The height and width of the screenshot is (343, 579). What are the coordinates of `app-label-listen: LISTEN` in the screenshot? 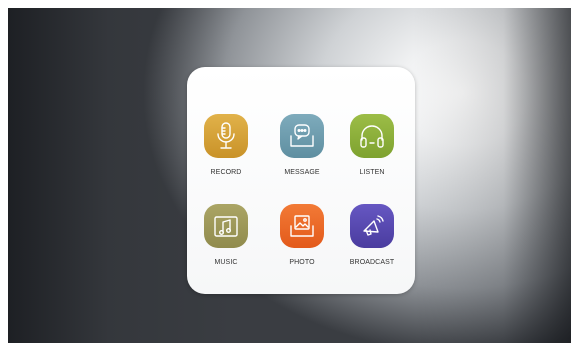 It's located at (372, 172).